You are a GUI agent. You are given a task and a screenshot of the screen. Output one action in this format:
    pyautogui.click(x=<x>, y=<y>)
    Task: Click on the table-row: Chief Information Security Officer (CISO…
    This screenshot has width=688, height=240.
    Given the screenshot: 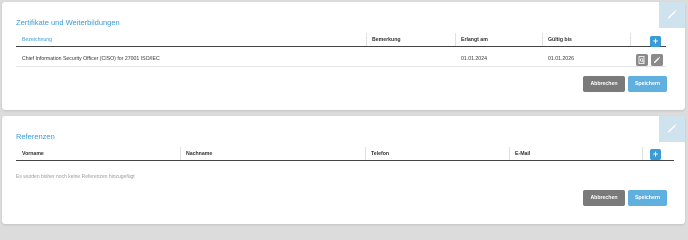 What is the action you would take?
    pyautogui.click(x=341, y=59)
    